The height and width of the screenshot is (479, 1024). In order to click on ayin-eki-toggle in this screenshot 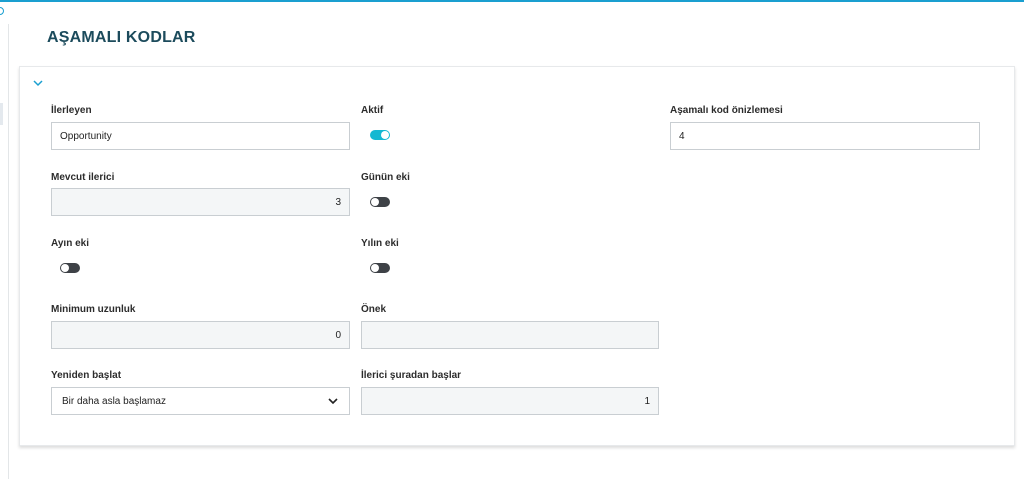, I will do `click(70, 268)`.